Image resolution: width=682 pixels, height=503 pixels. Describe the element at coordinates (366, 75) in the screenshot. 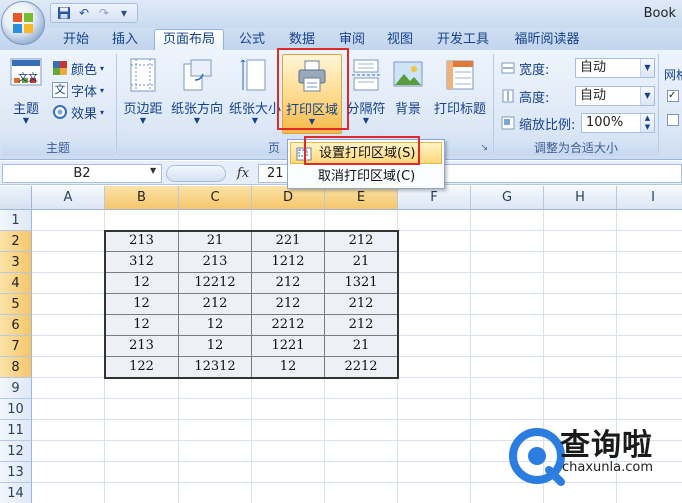

I see `page-break-icon` at that location.